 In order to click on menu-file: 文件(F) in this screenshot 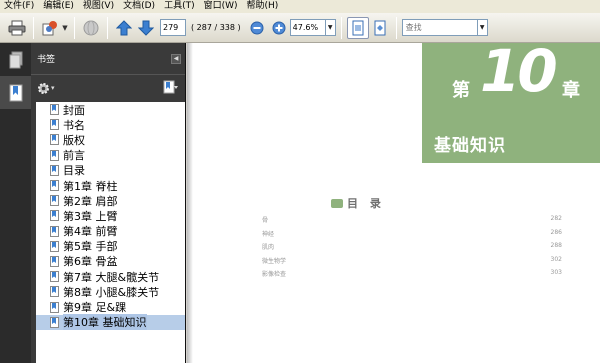, I will do `click(19, 6)`.